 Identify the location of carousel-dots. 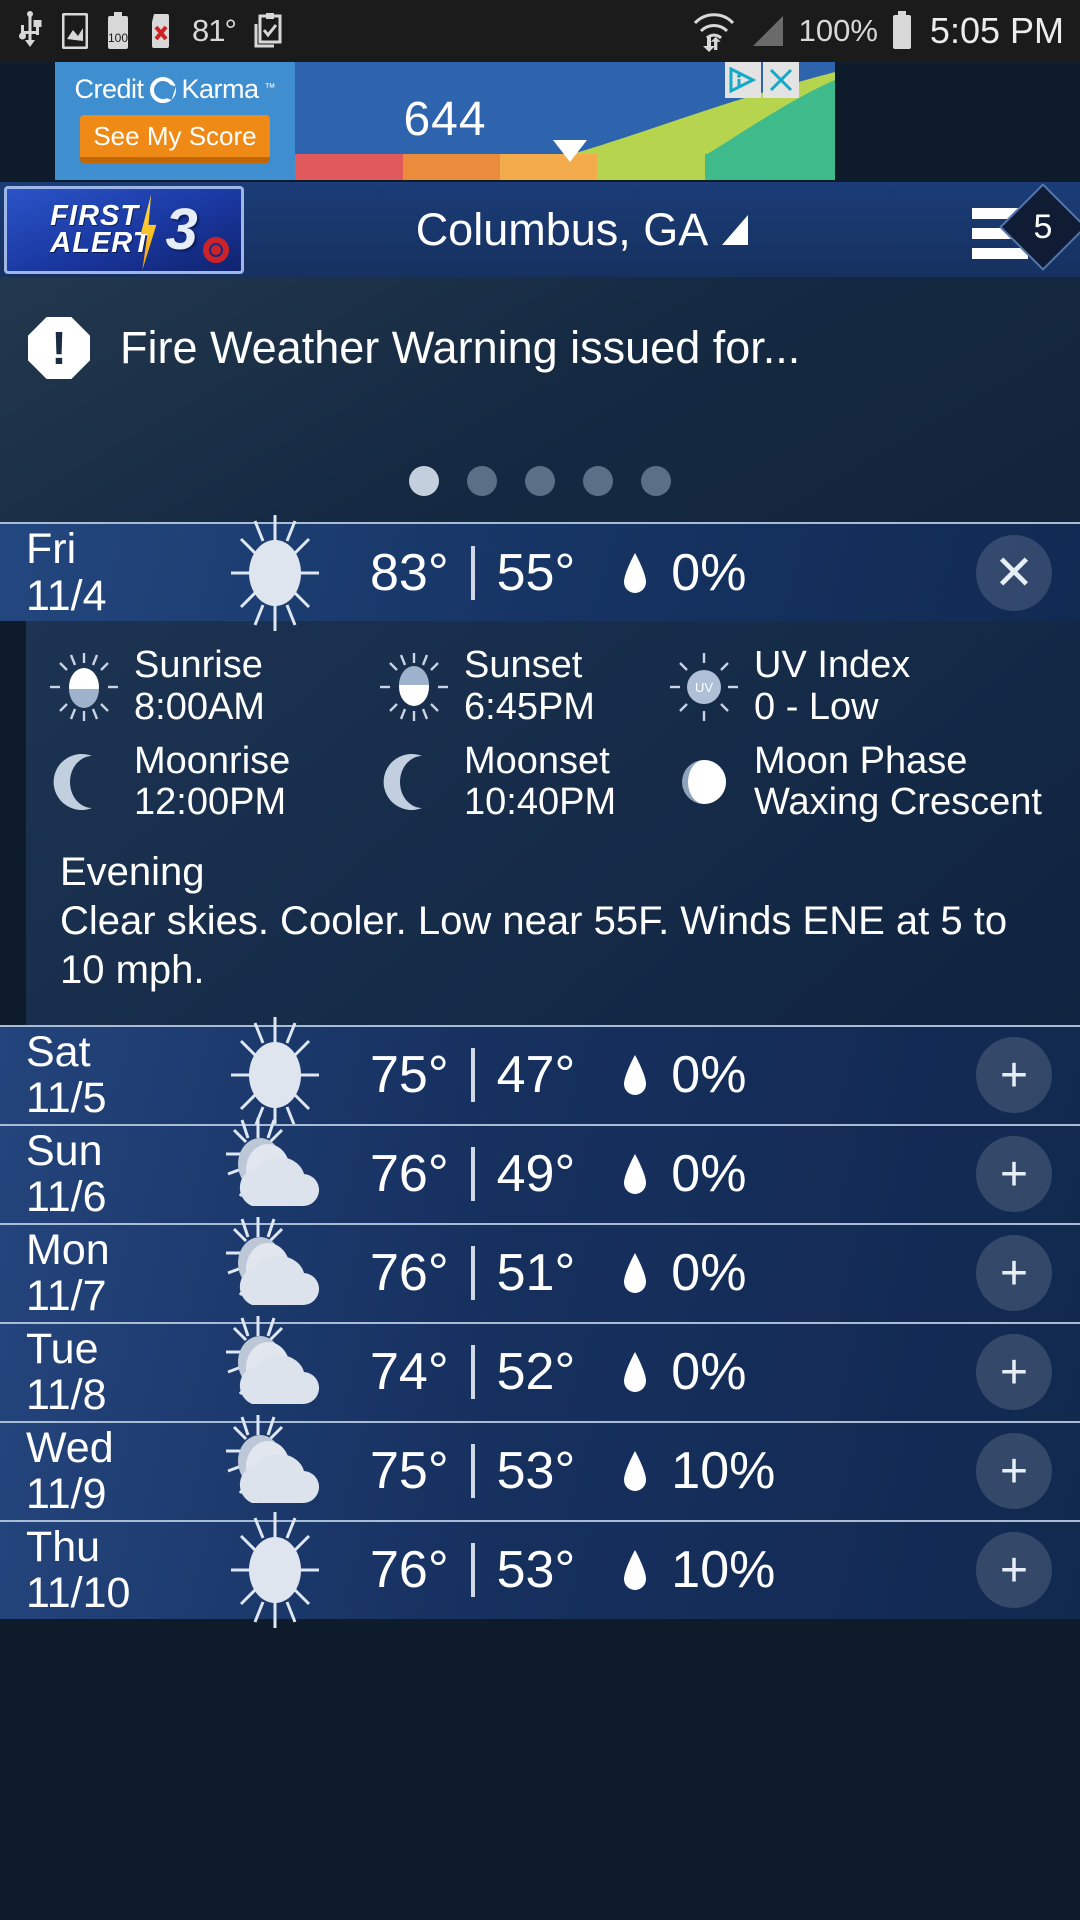
(540, 481).